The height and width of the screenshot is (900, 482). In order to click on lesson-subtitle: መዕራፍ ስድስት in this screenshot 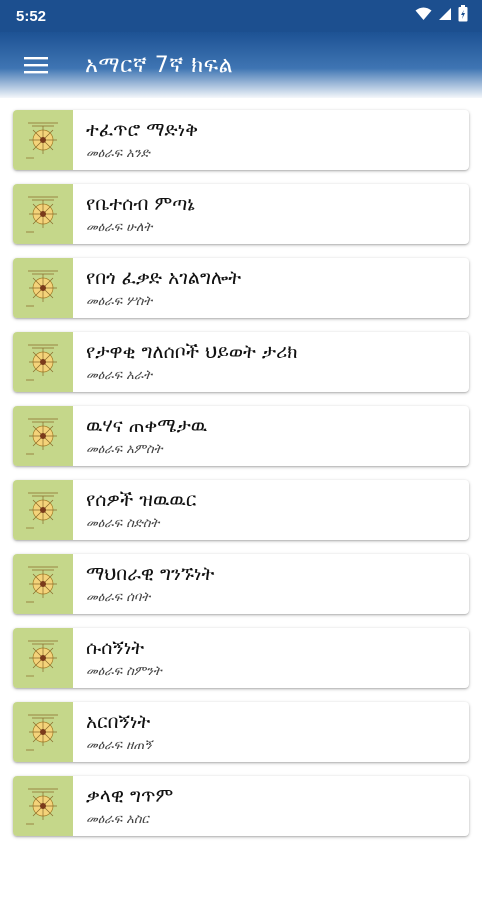, I will do `click(123, 523)`.